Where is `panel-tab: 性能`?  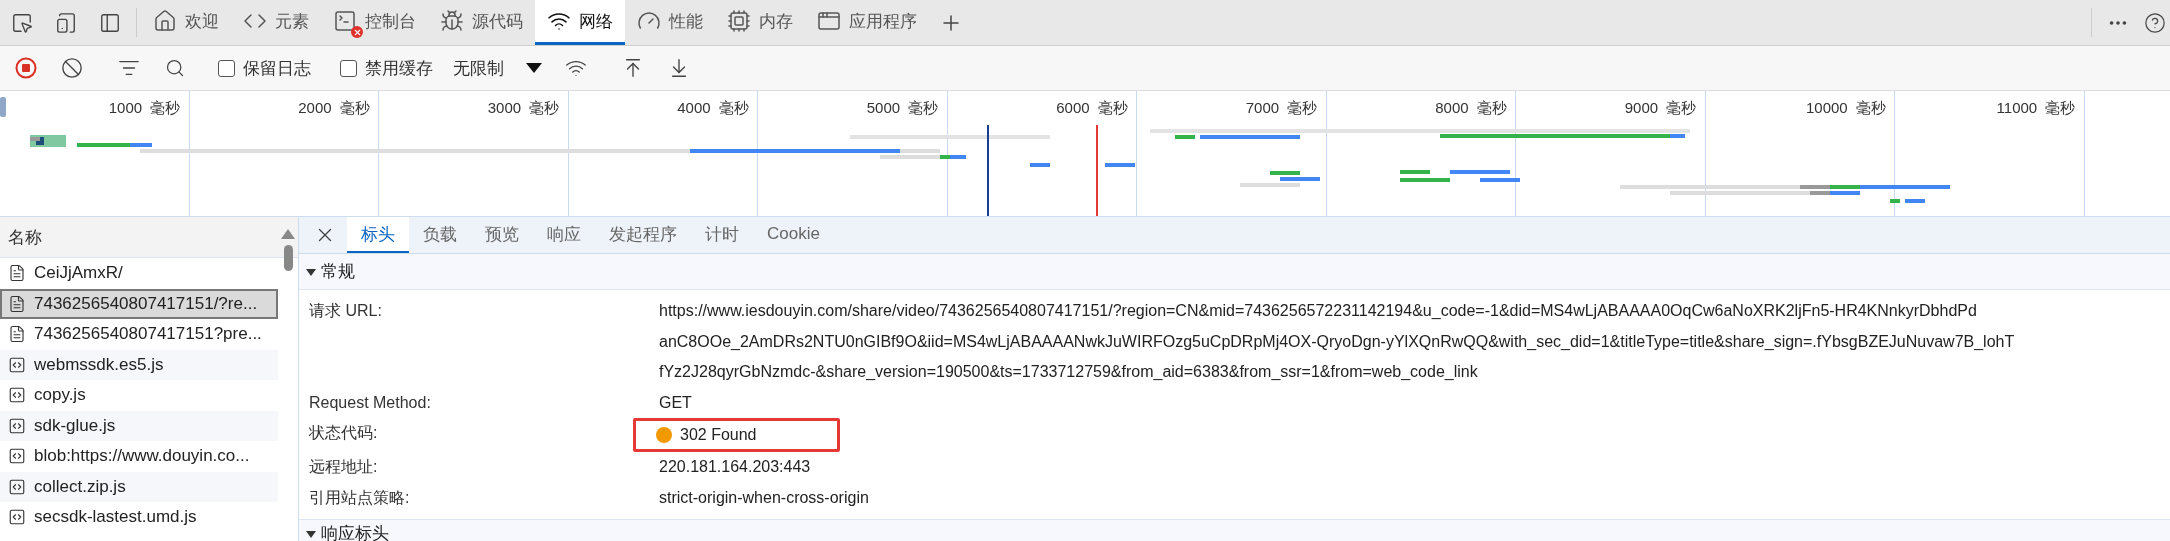
panel-tab: 性能 is located at coordinates (670, 22).